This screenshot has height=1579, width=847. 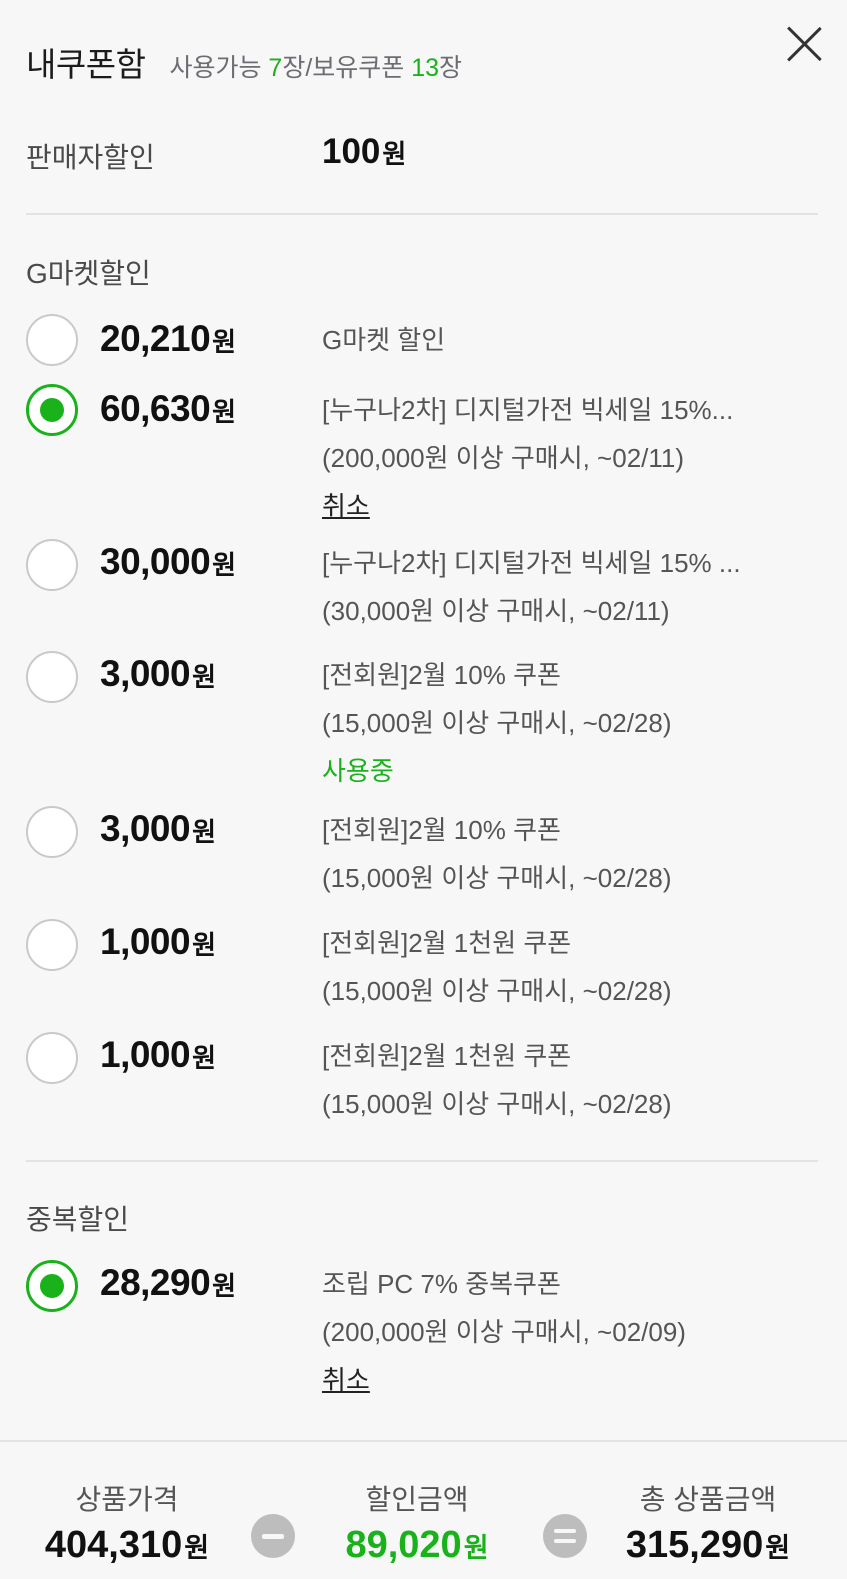 I want to click on coupon-box-header: 내쿠폰함 사용가능 7장/보유쿠폰 13장, so click(x=244, y=63).